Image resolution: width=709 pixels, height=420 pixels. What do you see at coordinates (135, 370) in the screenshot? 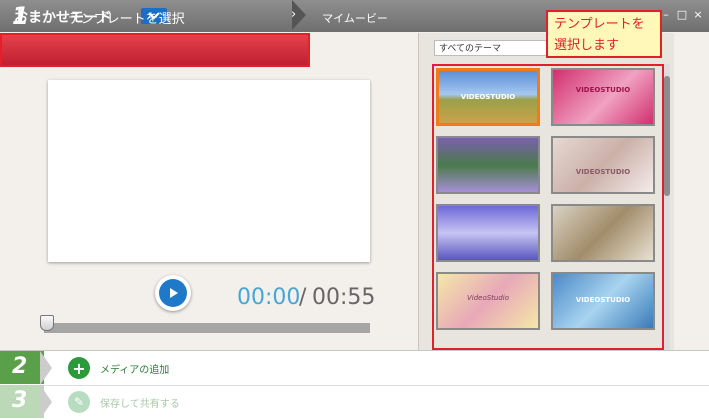
I see `step2-label: メディアの追加` at bounding box center [135, 370].